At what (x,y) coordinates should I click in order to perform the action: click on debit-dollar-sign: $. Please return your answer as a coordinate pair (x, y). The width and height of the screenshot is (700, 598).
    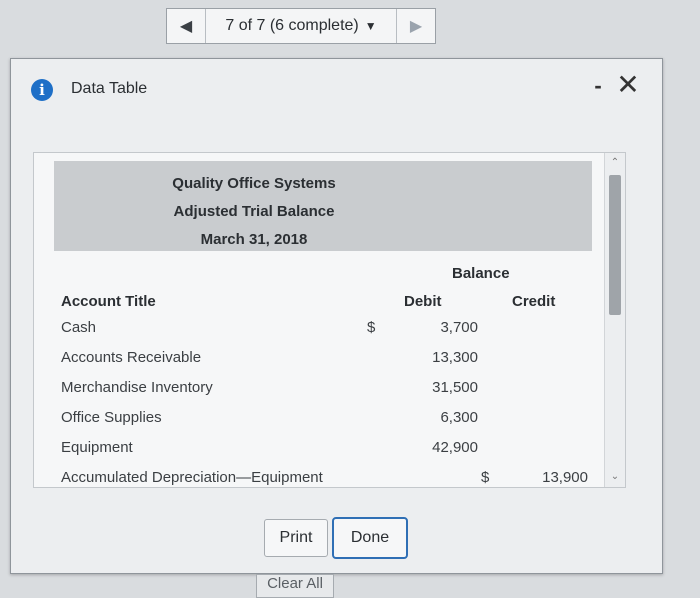
    Looking at the image, I should click on (371, 327).